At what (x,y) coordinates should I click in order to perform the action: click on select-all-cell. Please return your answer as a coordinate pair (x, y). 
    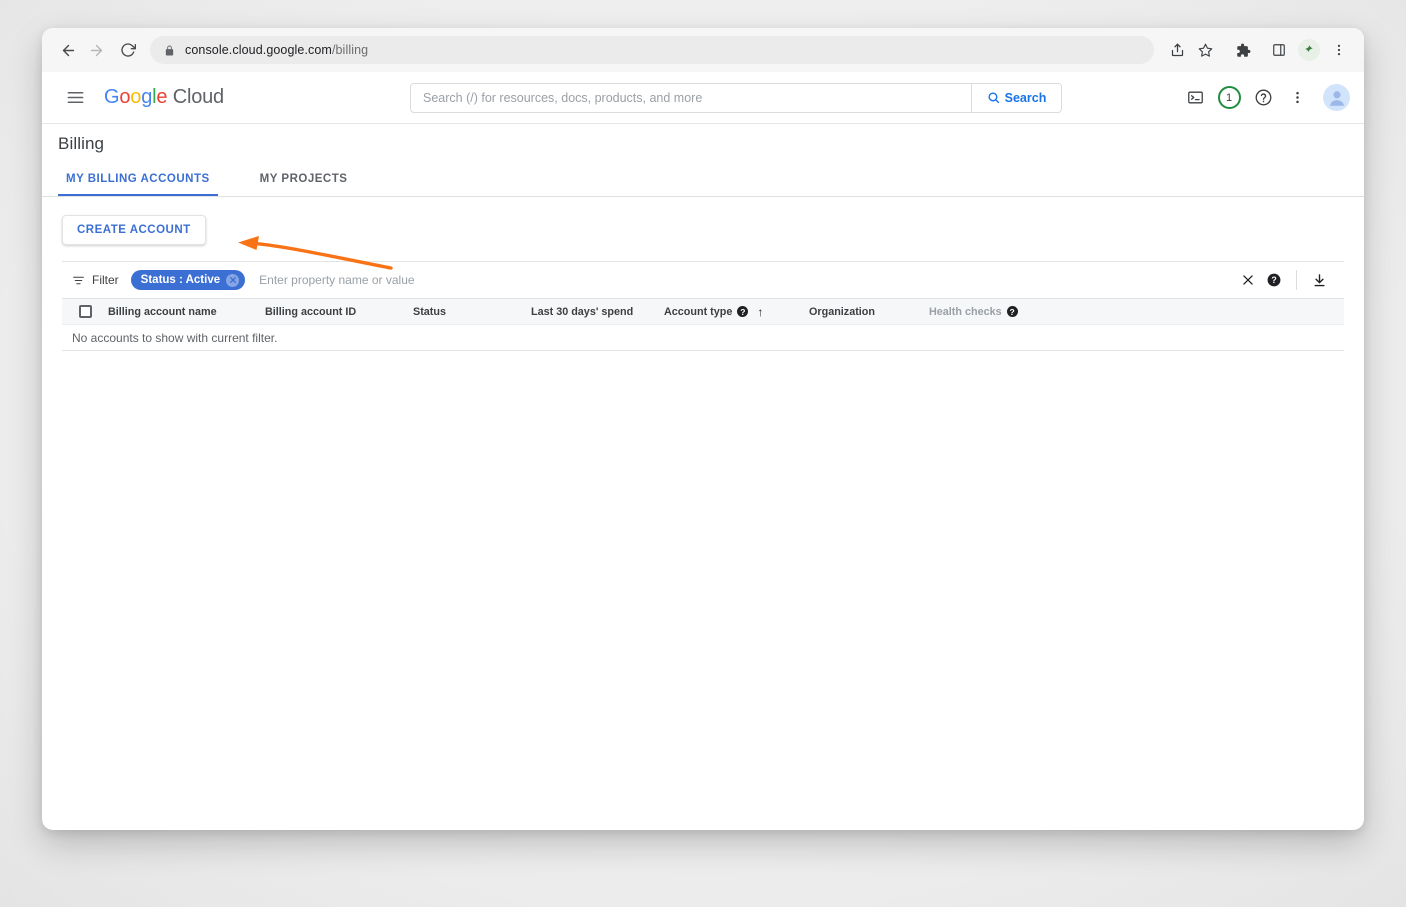
    Looking at the image, I should click on (85, 311).